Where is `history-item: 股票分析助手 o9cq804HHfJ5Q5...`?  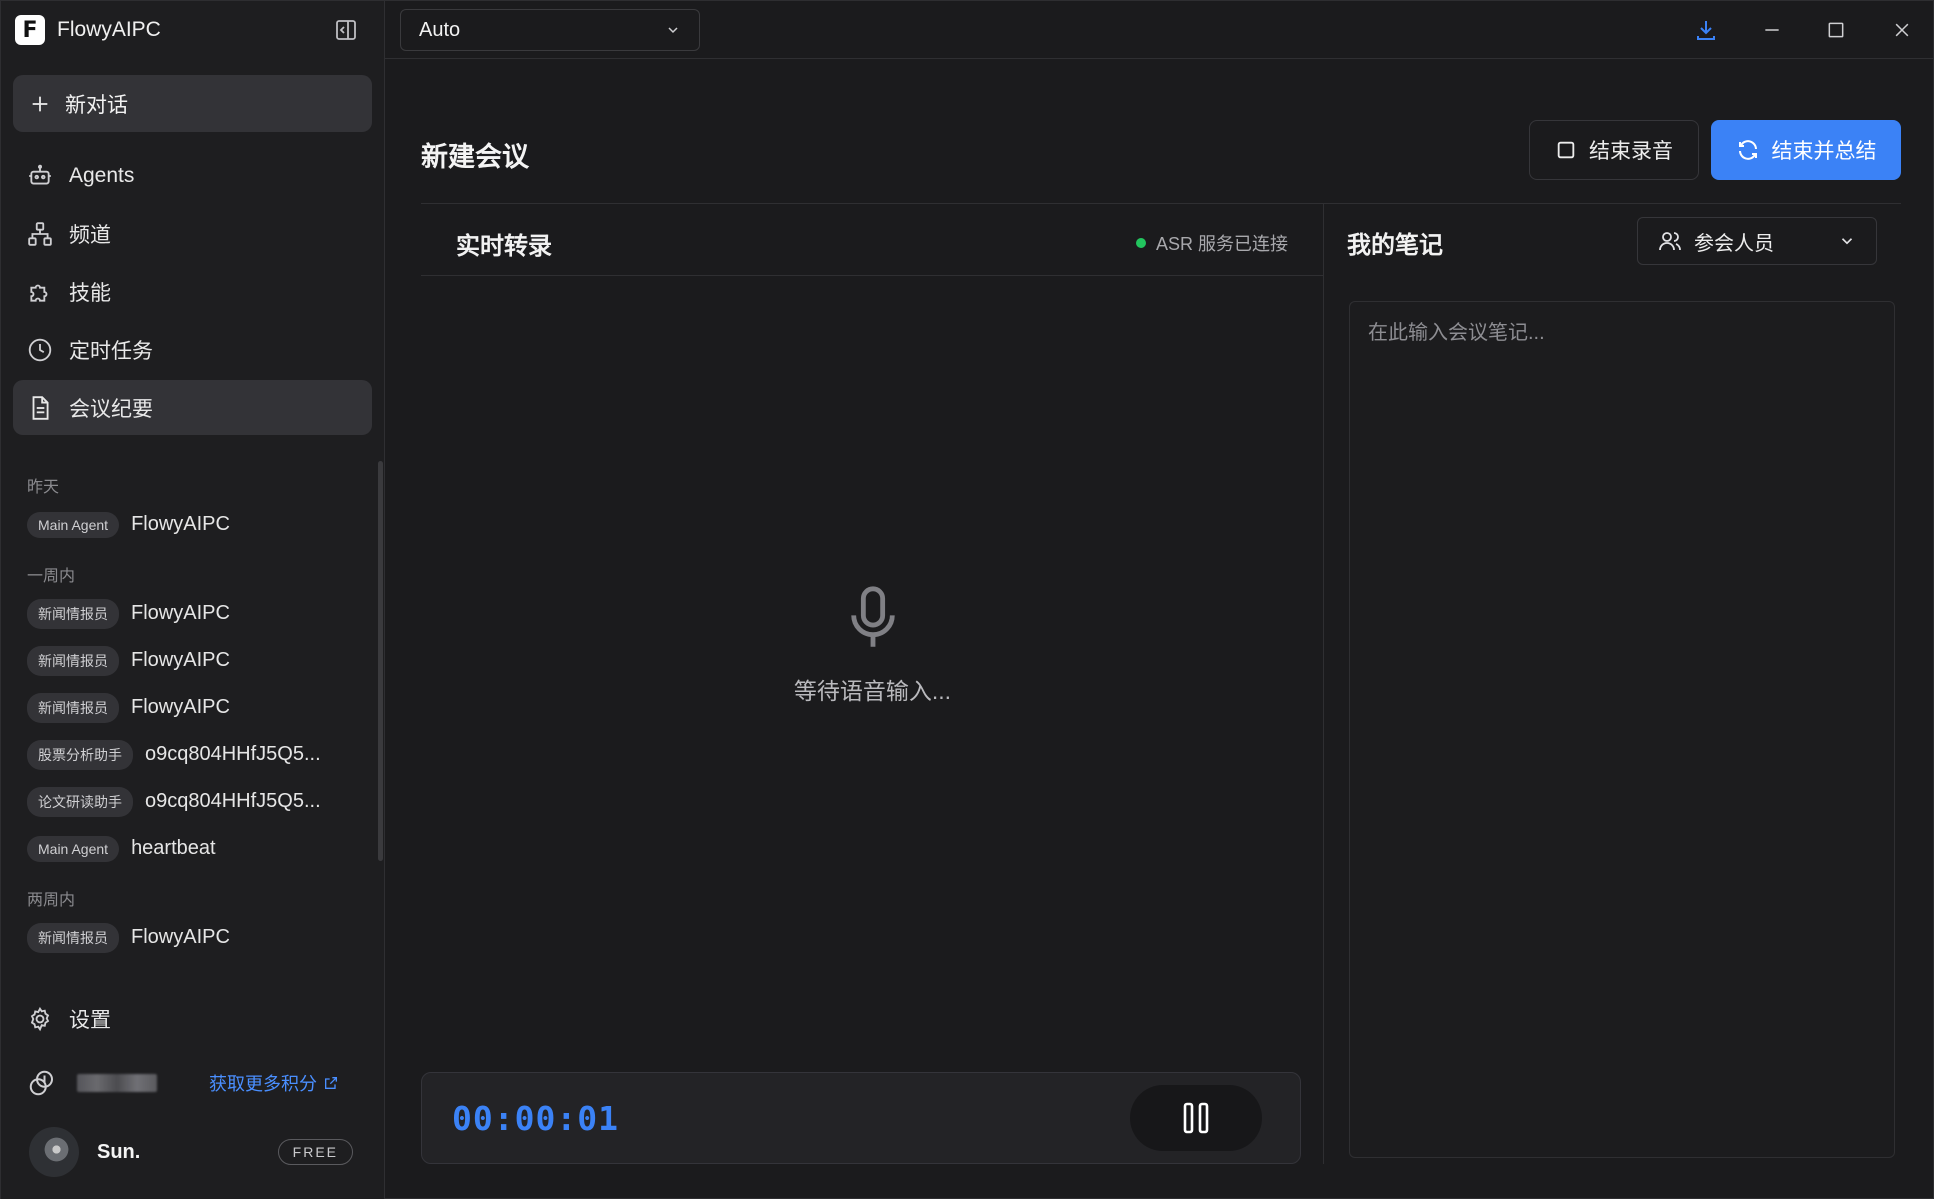 history-item: 股票分析助手 o9cq804HHfJ5Q5... is located at coordinates (197, 754).